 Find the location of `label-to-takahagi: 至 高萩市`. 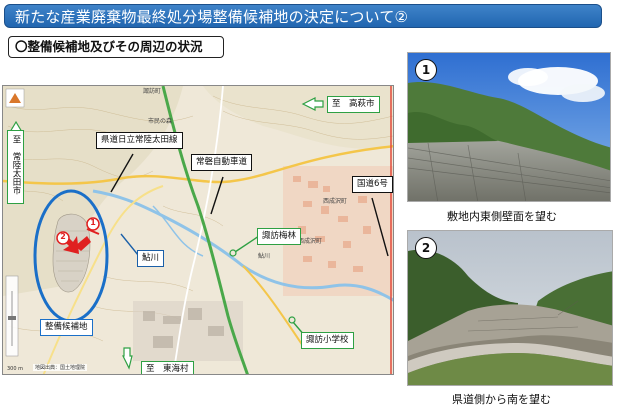

label-to-takahagi: 至 高萩市 is located at coordinates (353, 104).